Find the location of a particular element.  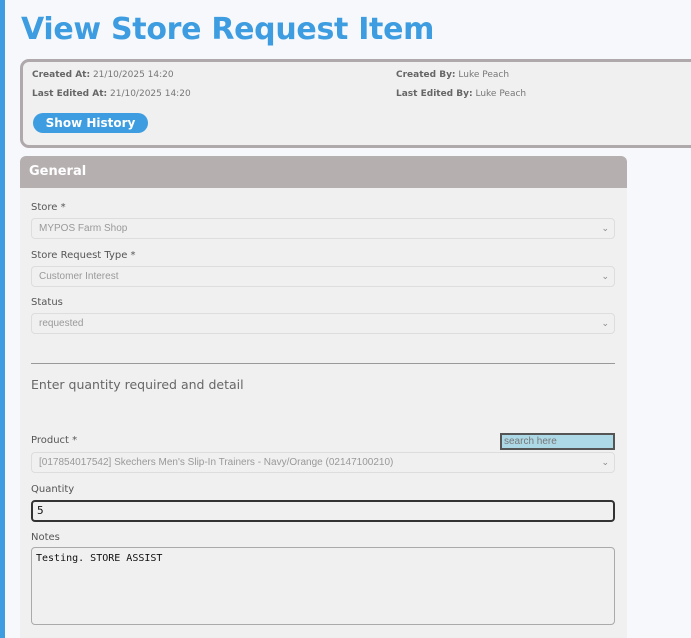

section-subheading: Enter quantity required and detail is located at coordinates (137, 384).